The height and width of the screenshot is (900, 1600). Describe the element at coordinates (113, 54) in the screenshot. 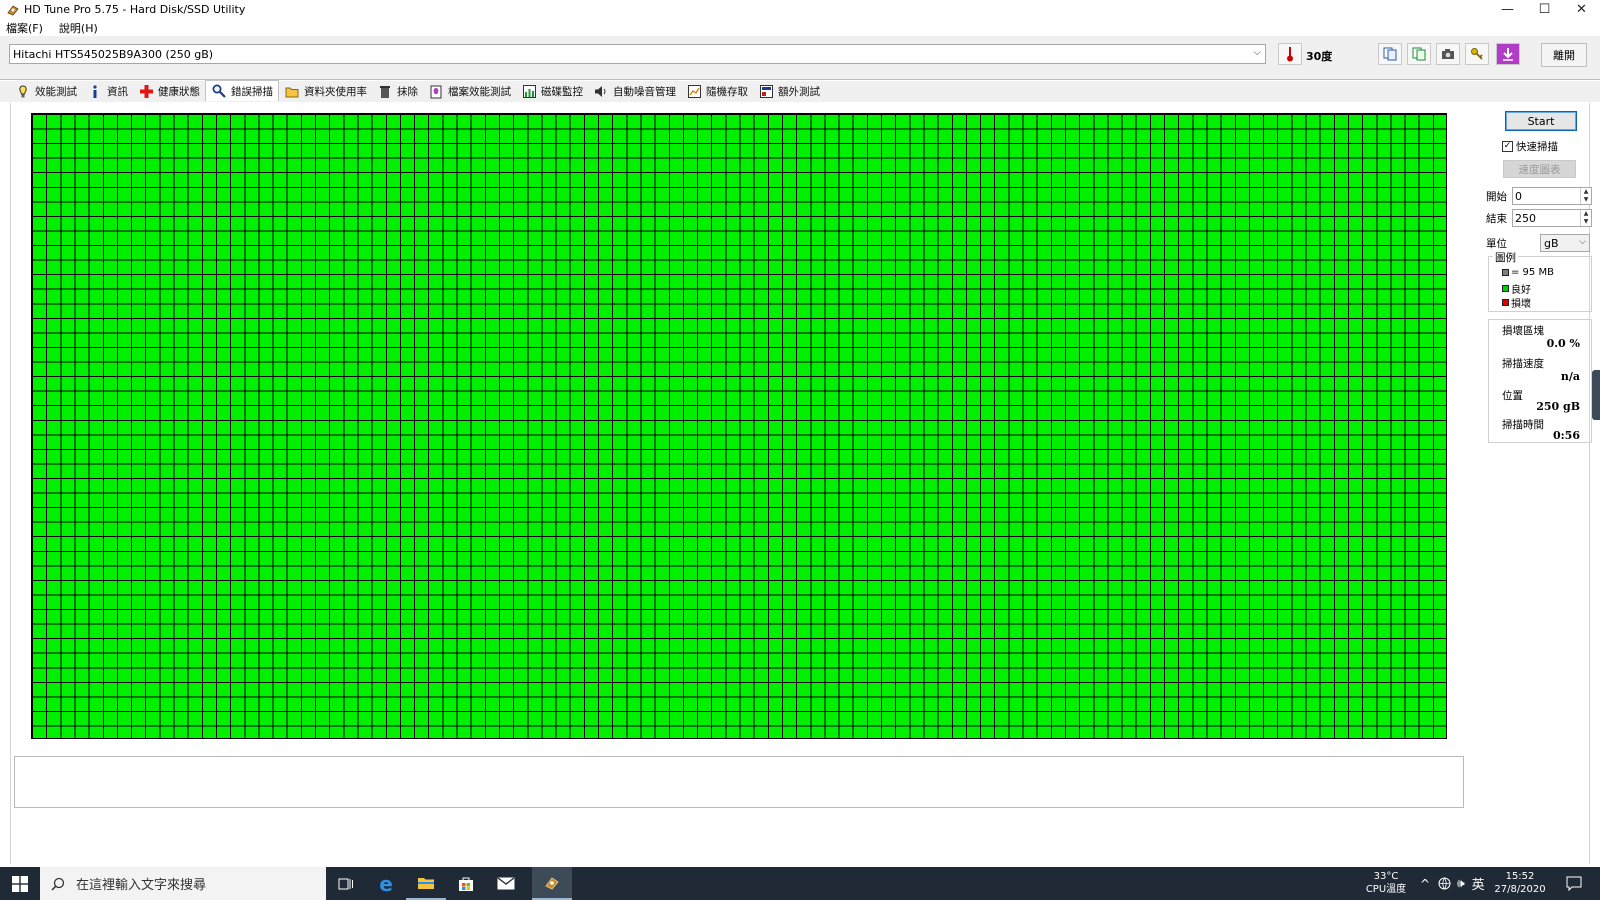

I see `drive-select-value: Hitachi HTS545025B9A300 (250 gB)` at that location.